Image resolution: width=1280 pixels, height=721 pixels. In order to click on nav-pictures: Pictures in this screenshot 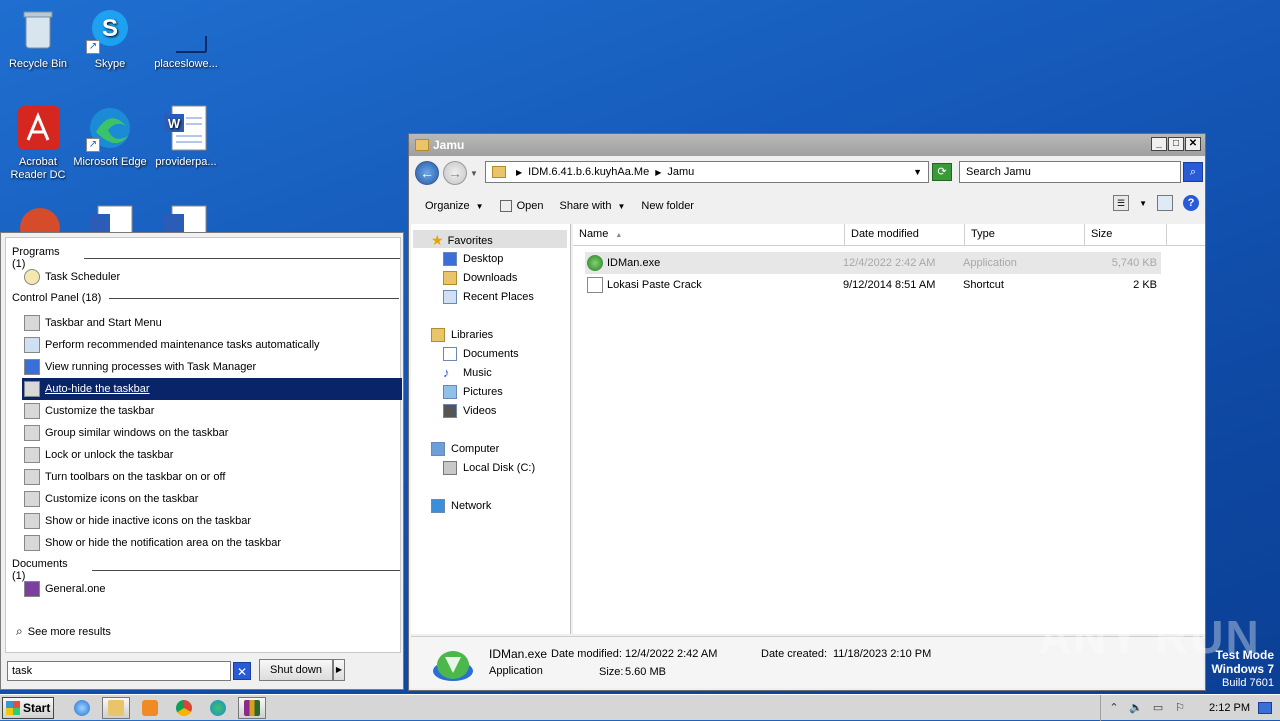, I will do `click(473, 392)`.